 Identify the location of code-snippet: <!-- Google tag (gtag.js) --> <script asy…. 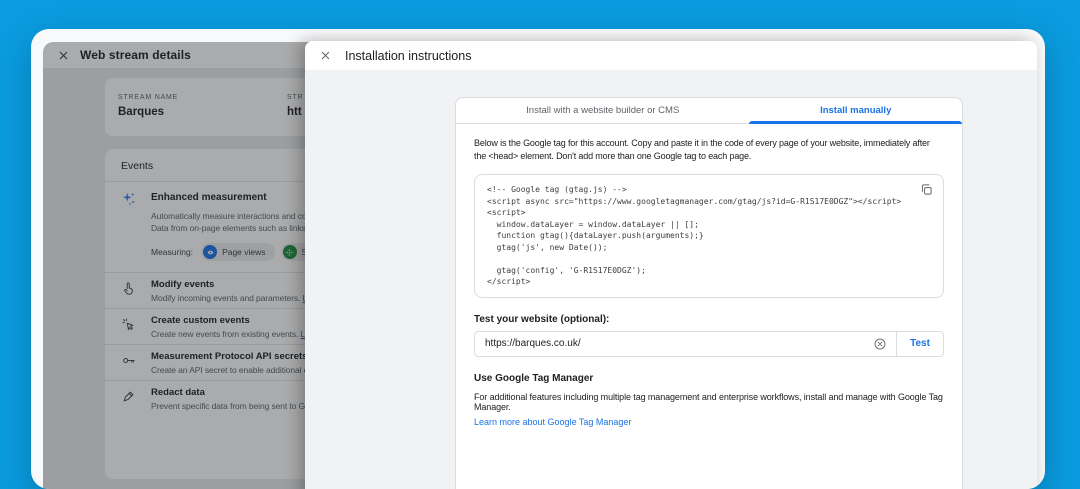
(694, 235).